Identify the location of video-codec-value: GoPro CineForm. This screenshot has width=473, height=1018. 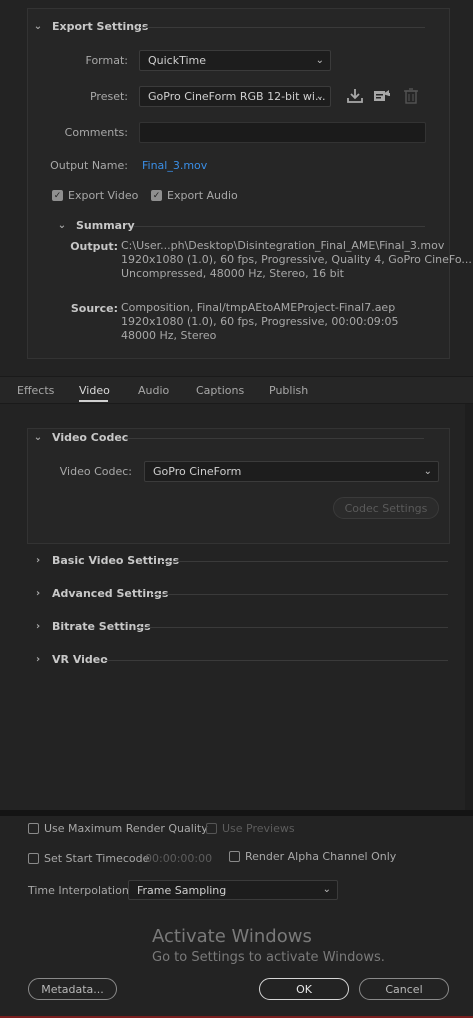
(197, 471).